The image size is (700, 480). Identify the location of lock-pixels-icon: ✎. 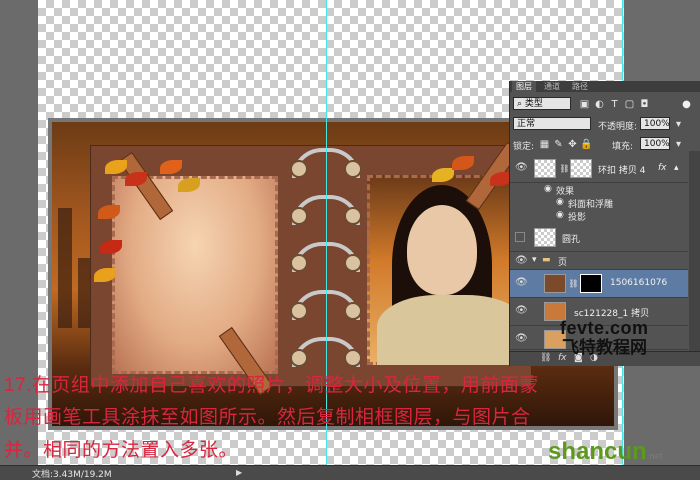
(558, 144).